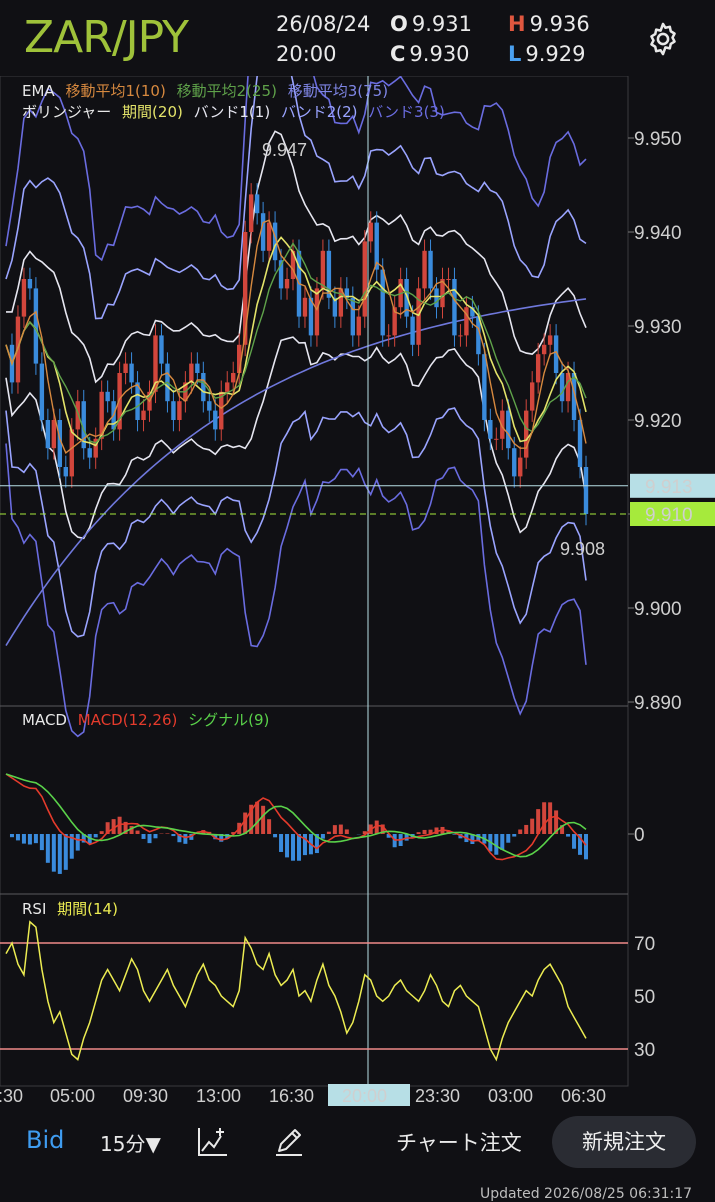  What do you see at coordinates (152, 112) in the screenshot?
I see `bb-period: 期間(20)` at bounding box center [152, 112].